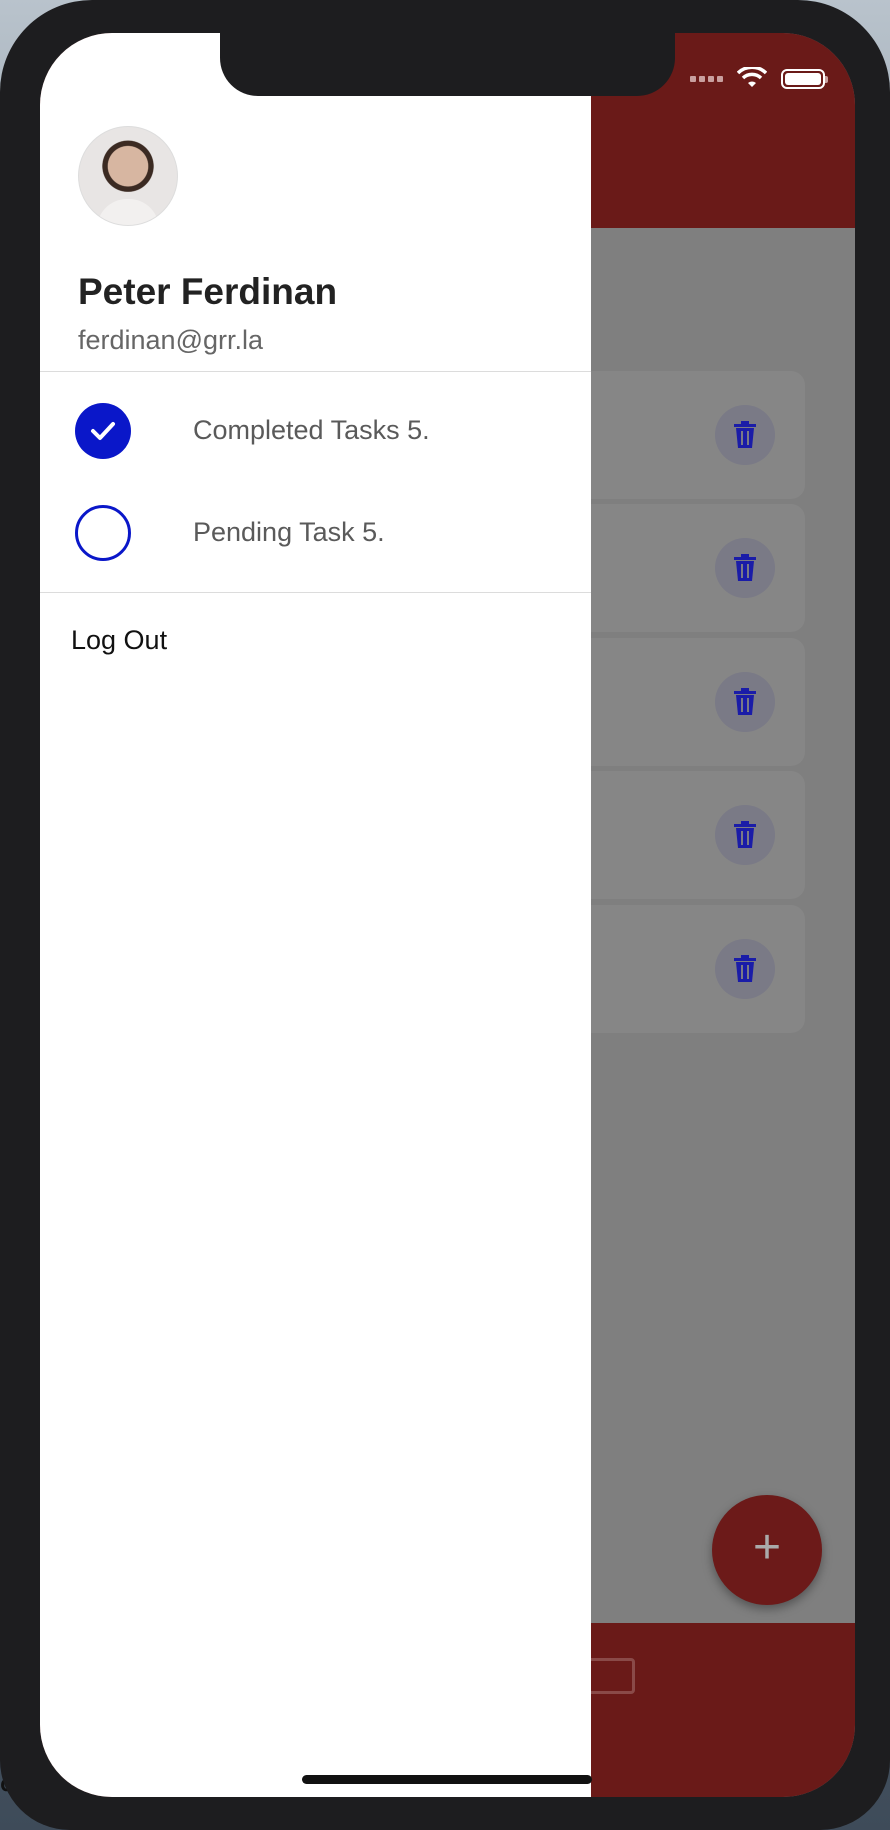 The image size is (890, 1830). I want to click on notch, so click(447, 64).